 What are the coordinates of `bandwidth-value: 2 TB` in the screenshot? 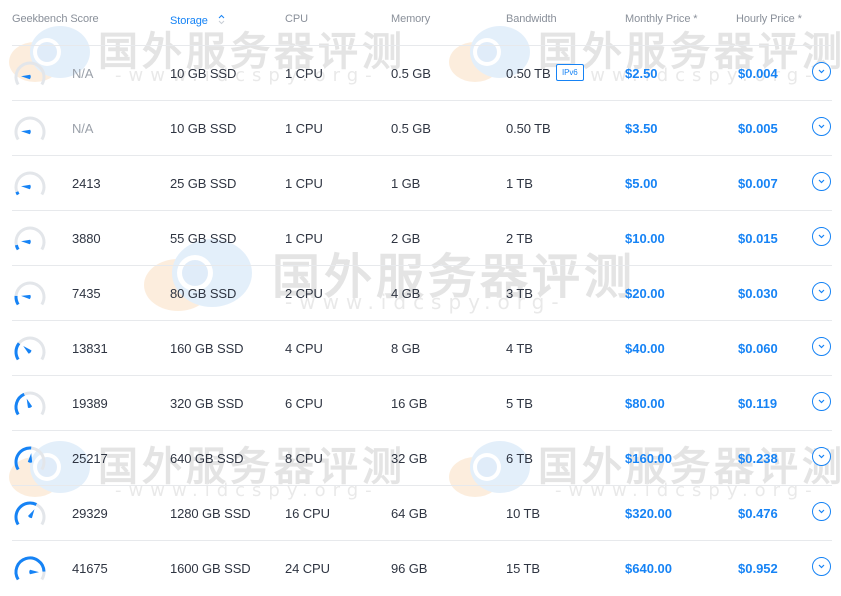 It's located at (519, 238).